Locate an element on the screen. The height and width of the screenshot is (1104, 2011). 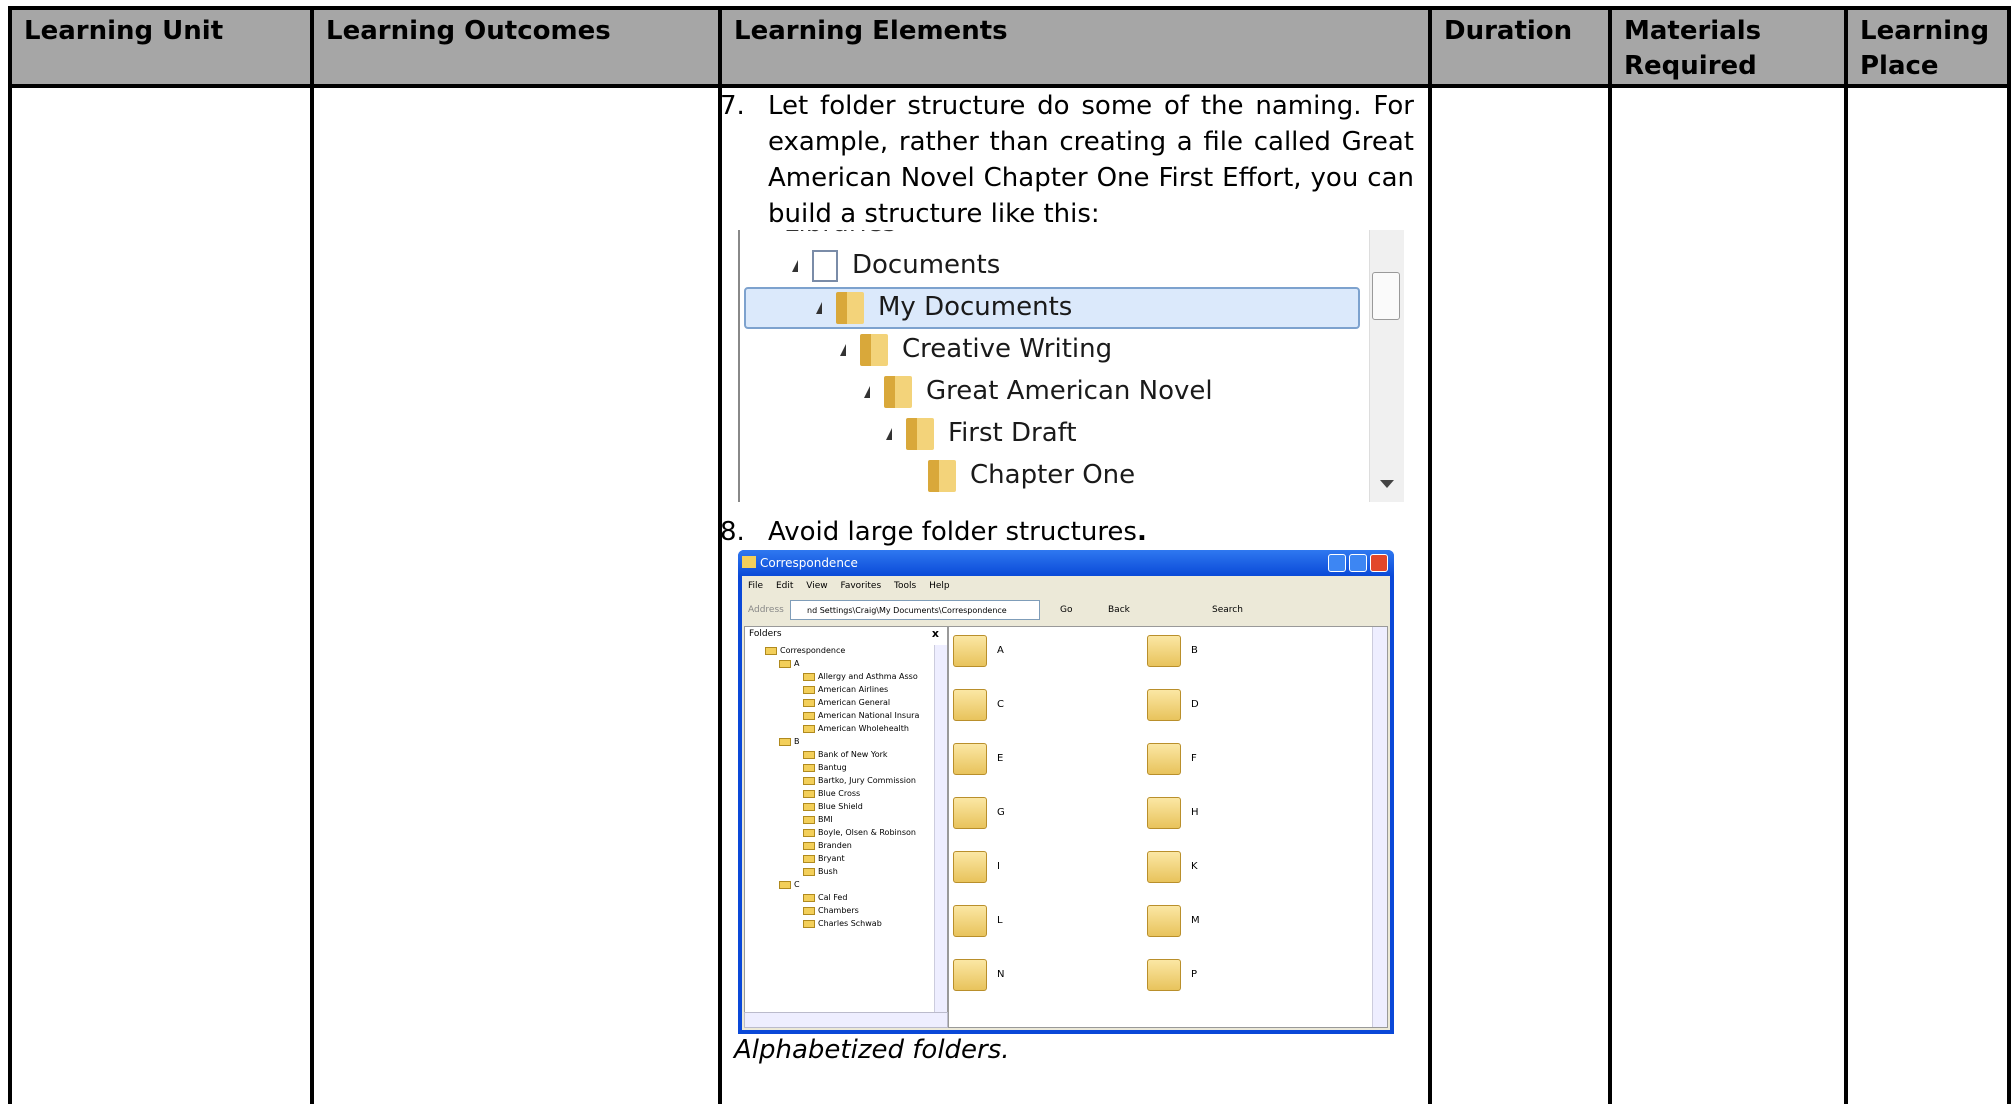
folder-tree-item: Blue Shield is located at coordinates (833, 807).